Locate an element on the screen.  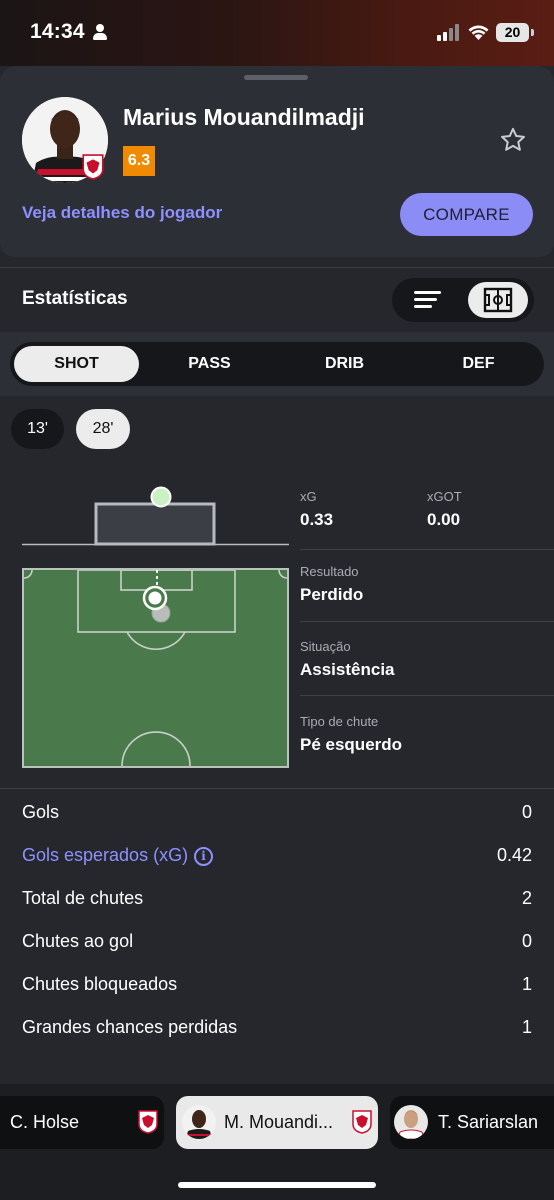
summary-total-shots-value: 2 is located at coordinates (526, 898).